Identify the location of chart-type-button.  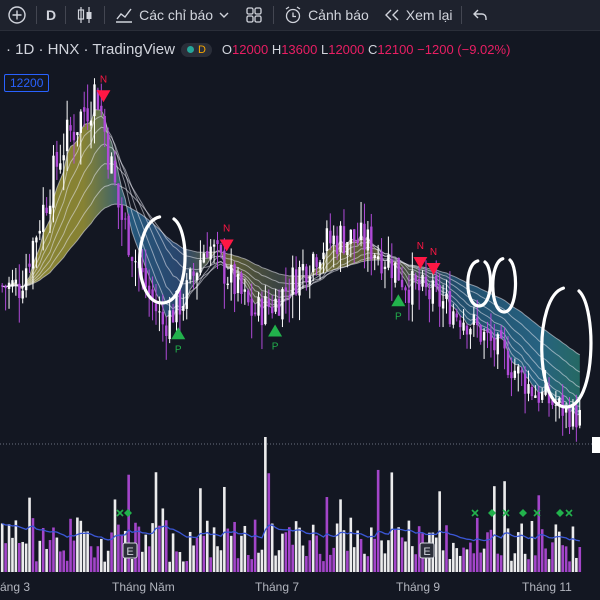
(85, 15).